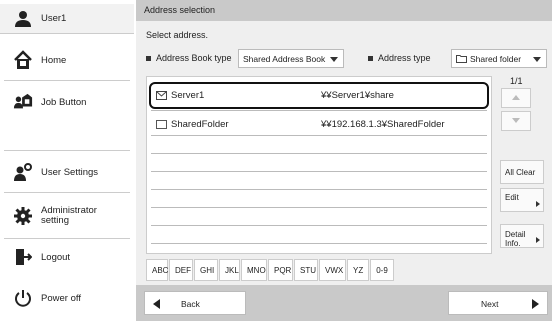  Describe the element at coordinates (70, 172) in the screenshot. I see `user-settings-label: User Settings` at that location.